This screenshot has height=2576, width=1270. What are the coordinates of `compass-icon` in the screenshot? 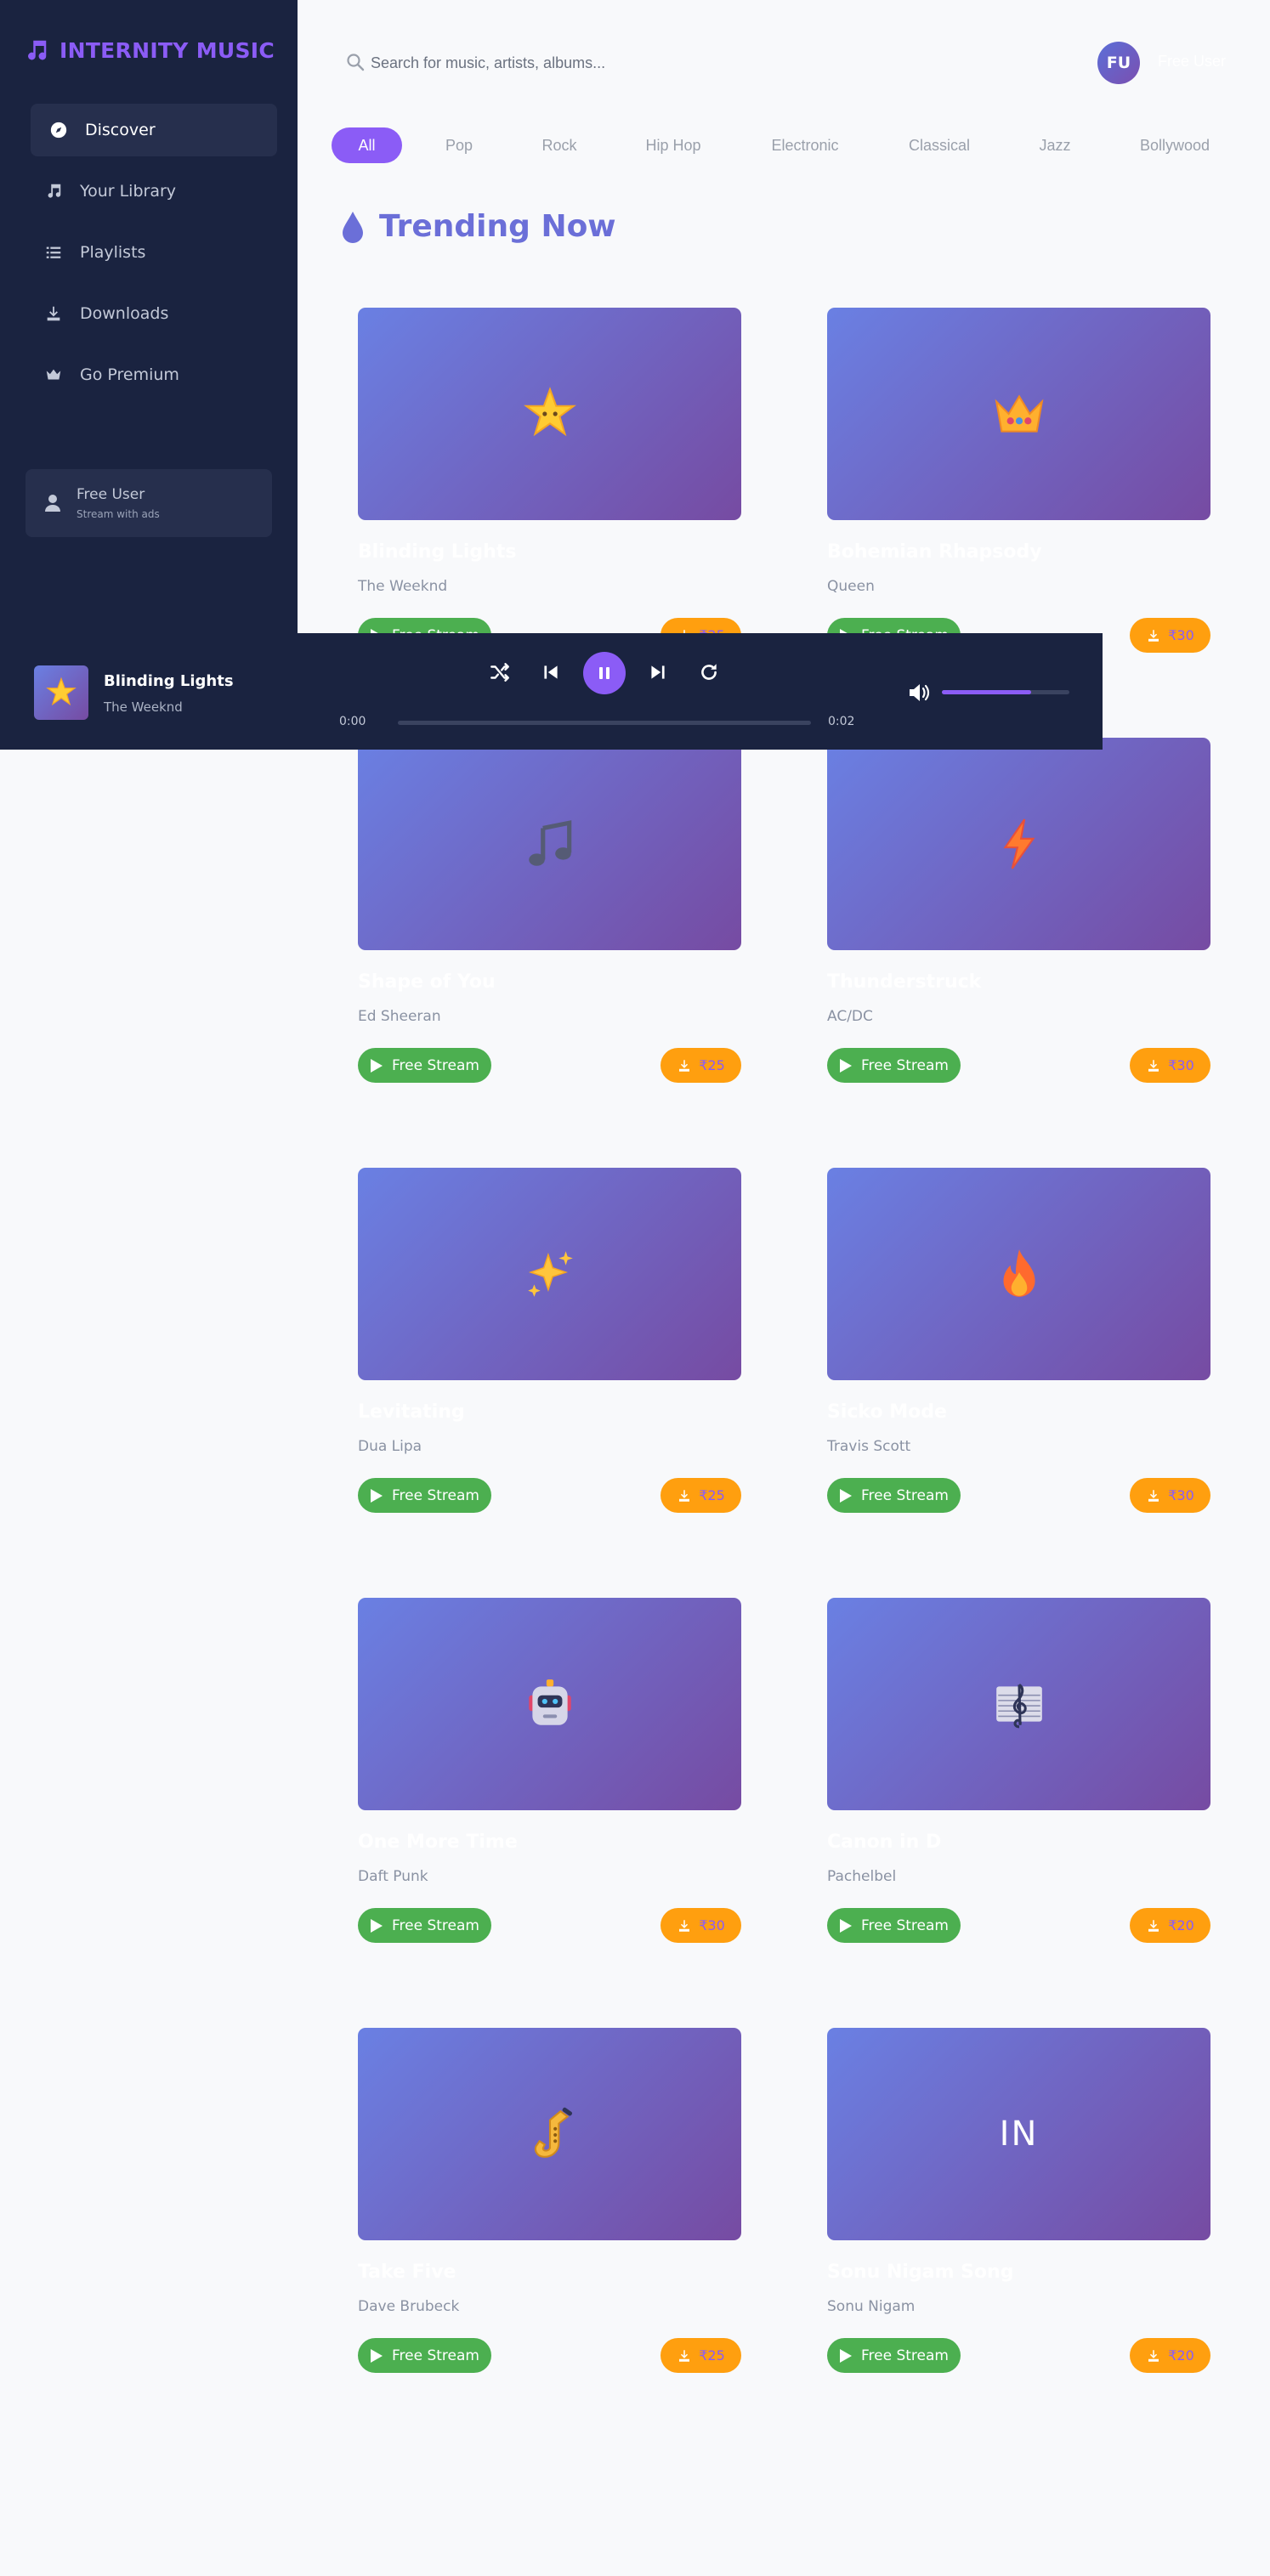 It's located at (59, 130).